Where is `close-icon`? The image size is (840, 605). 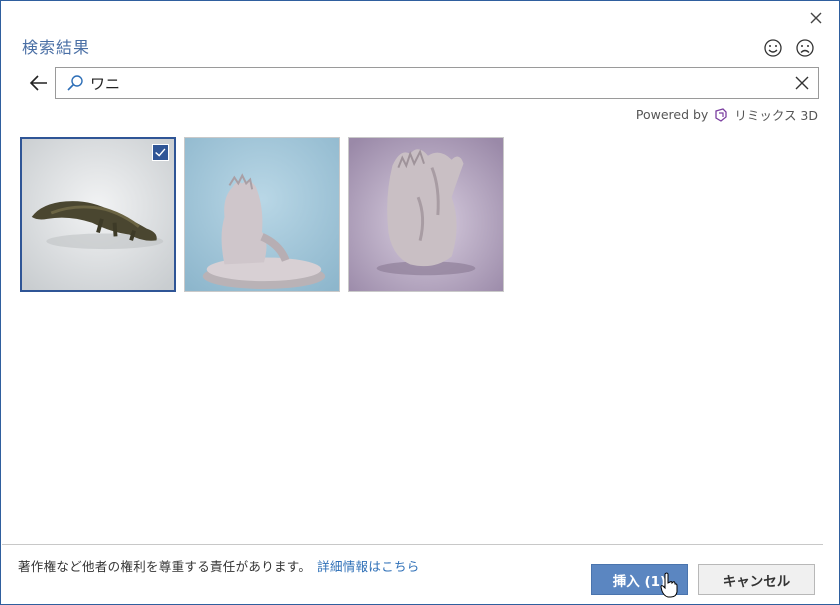
close-icon is located at coordinates (816, 18).